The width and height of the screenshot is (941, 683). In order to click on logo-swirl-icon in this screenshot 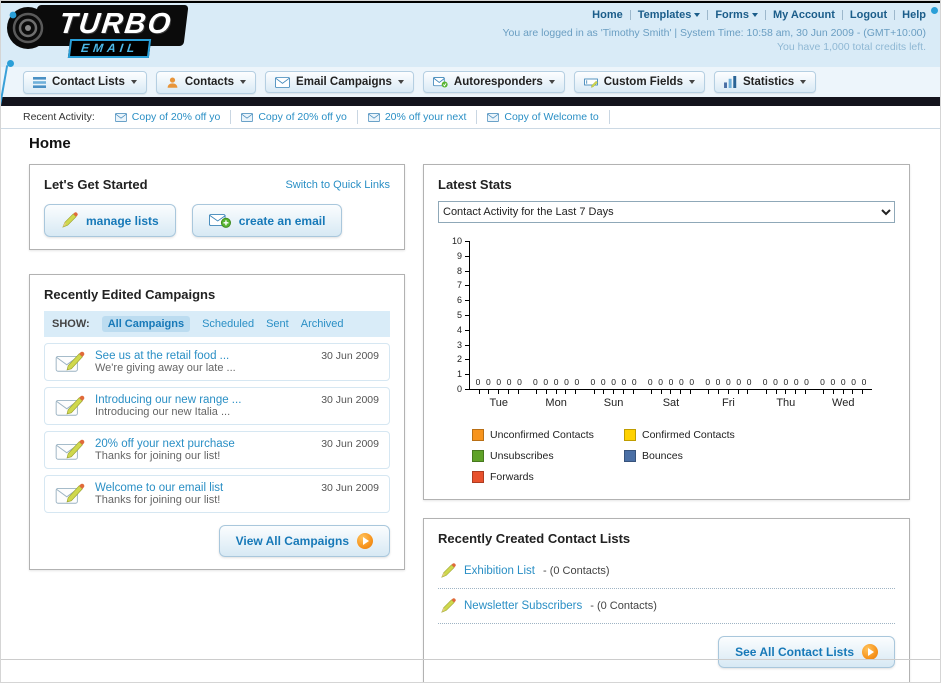, I will do `click(28, 28)`.